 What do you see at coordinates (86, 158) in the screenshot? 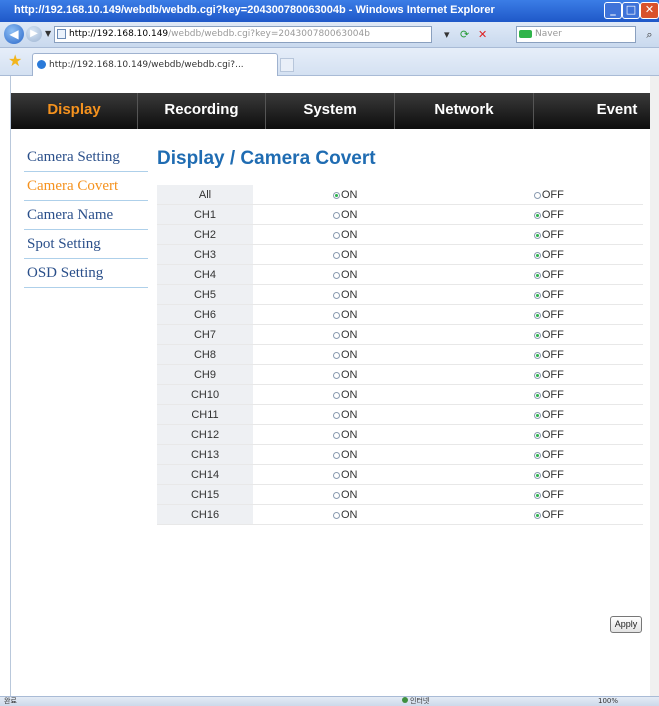
I see `sidebar-item-camera-setting: Camera Setting` at bounding box center [86, 158].